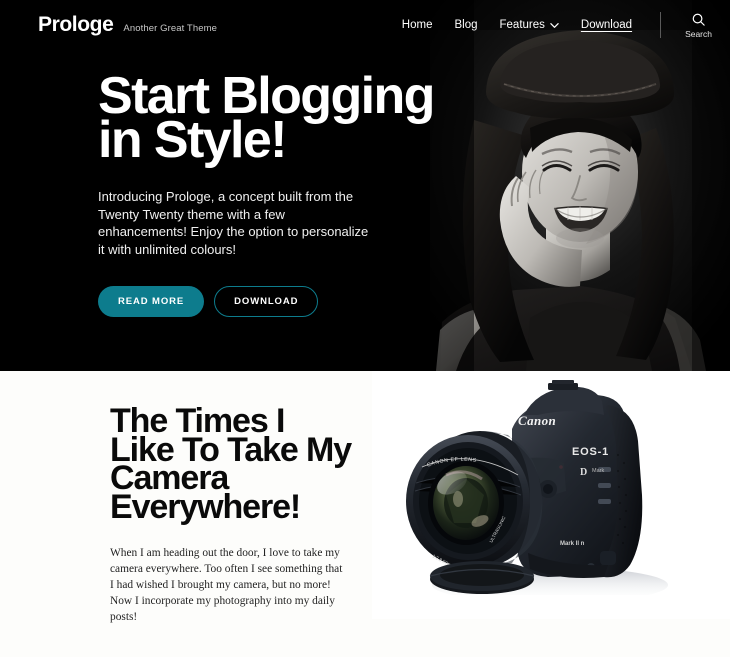  I want to click on nav-item-home: Home, so click(417, 25).